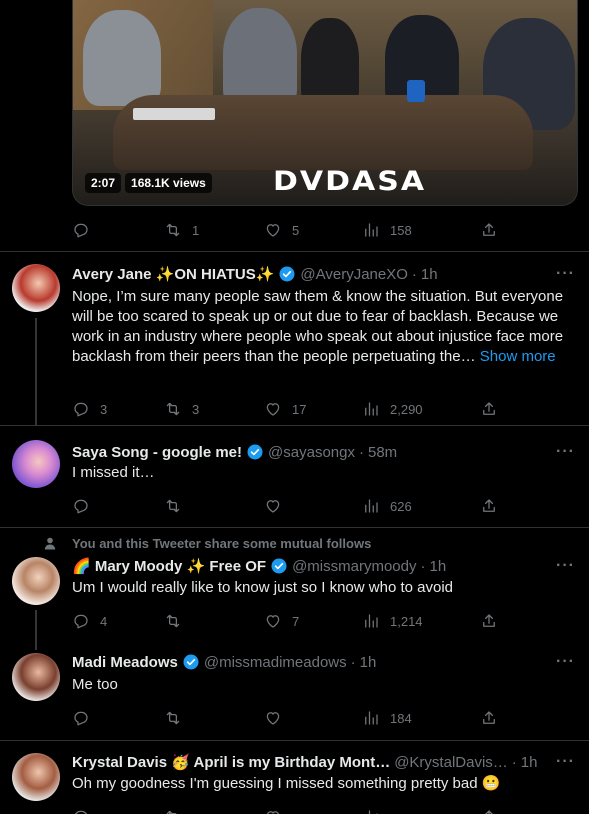 This screenshot has height=814, width=589. Describe the element at coordinates (174, 114) in the screenshot. I see `video-scene-keyboard` at that location.